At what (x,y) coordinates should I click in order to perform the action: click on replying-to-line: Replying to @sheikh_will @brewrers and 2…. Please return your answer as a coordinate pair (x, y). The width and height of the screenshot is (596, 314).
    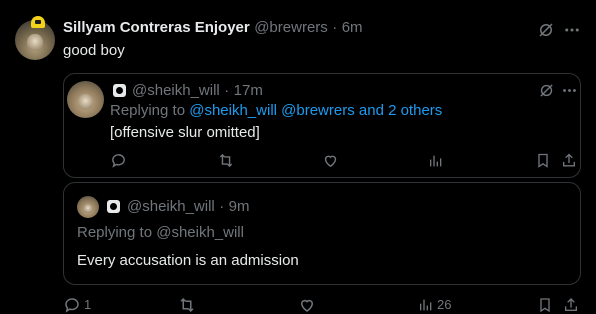
    Looking at the image, I should click on (276, 110).